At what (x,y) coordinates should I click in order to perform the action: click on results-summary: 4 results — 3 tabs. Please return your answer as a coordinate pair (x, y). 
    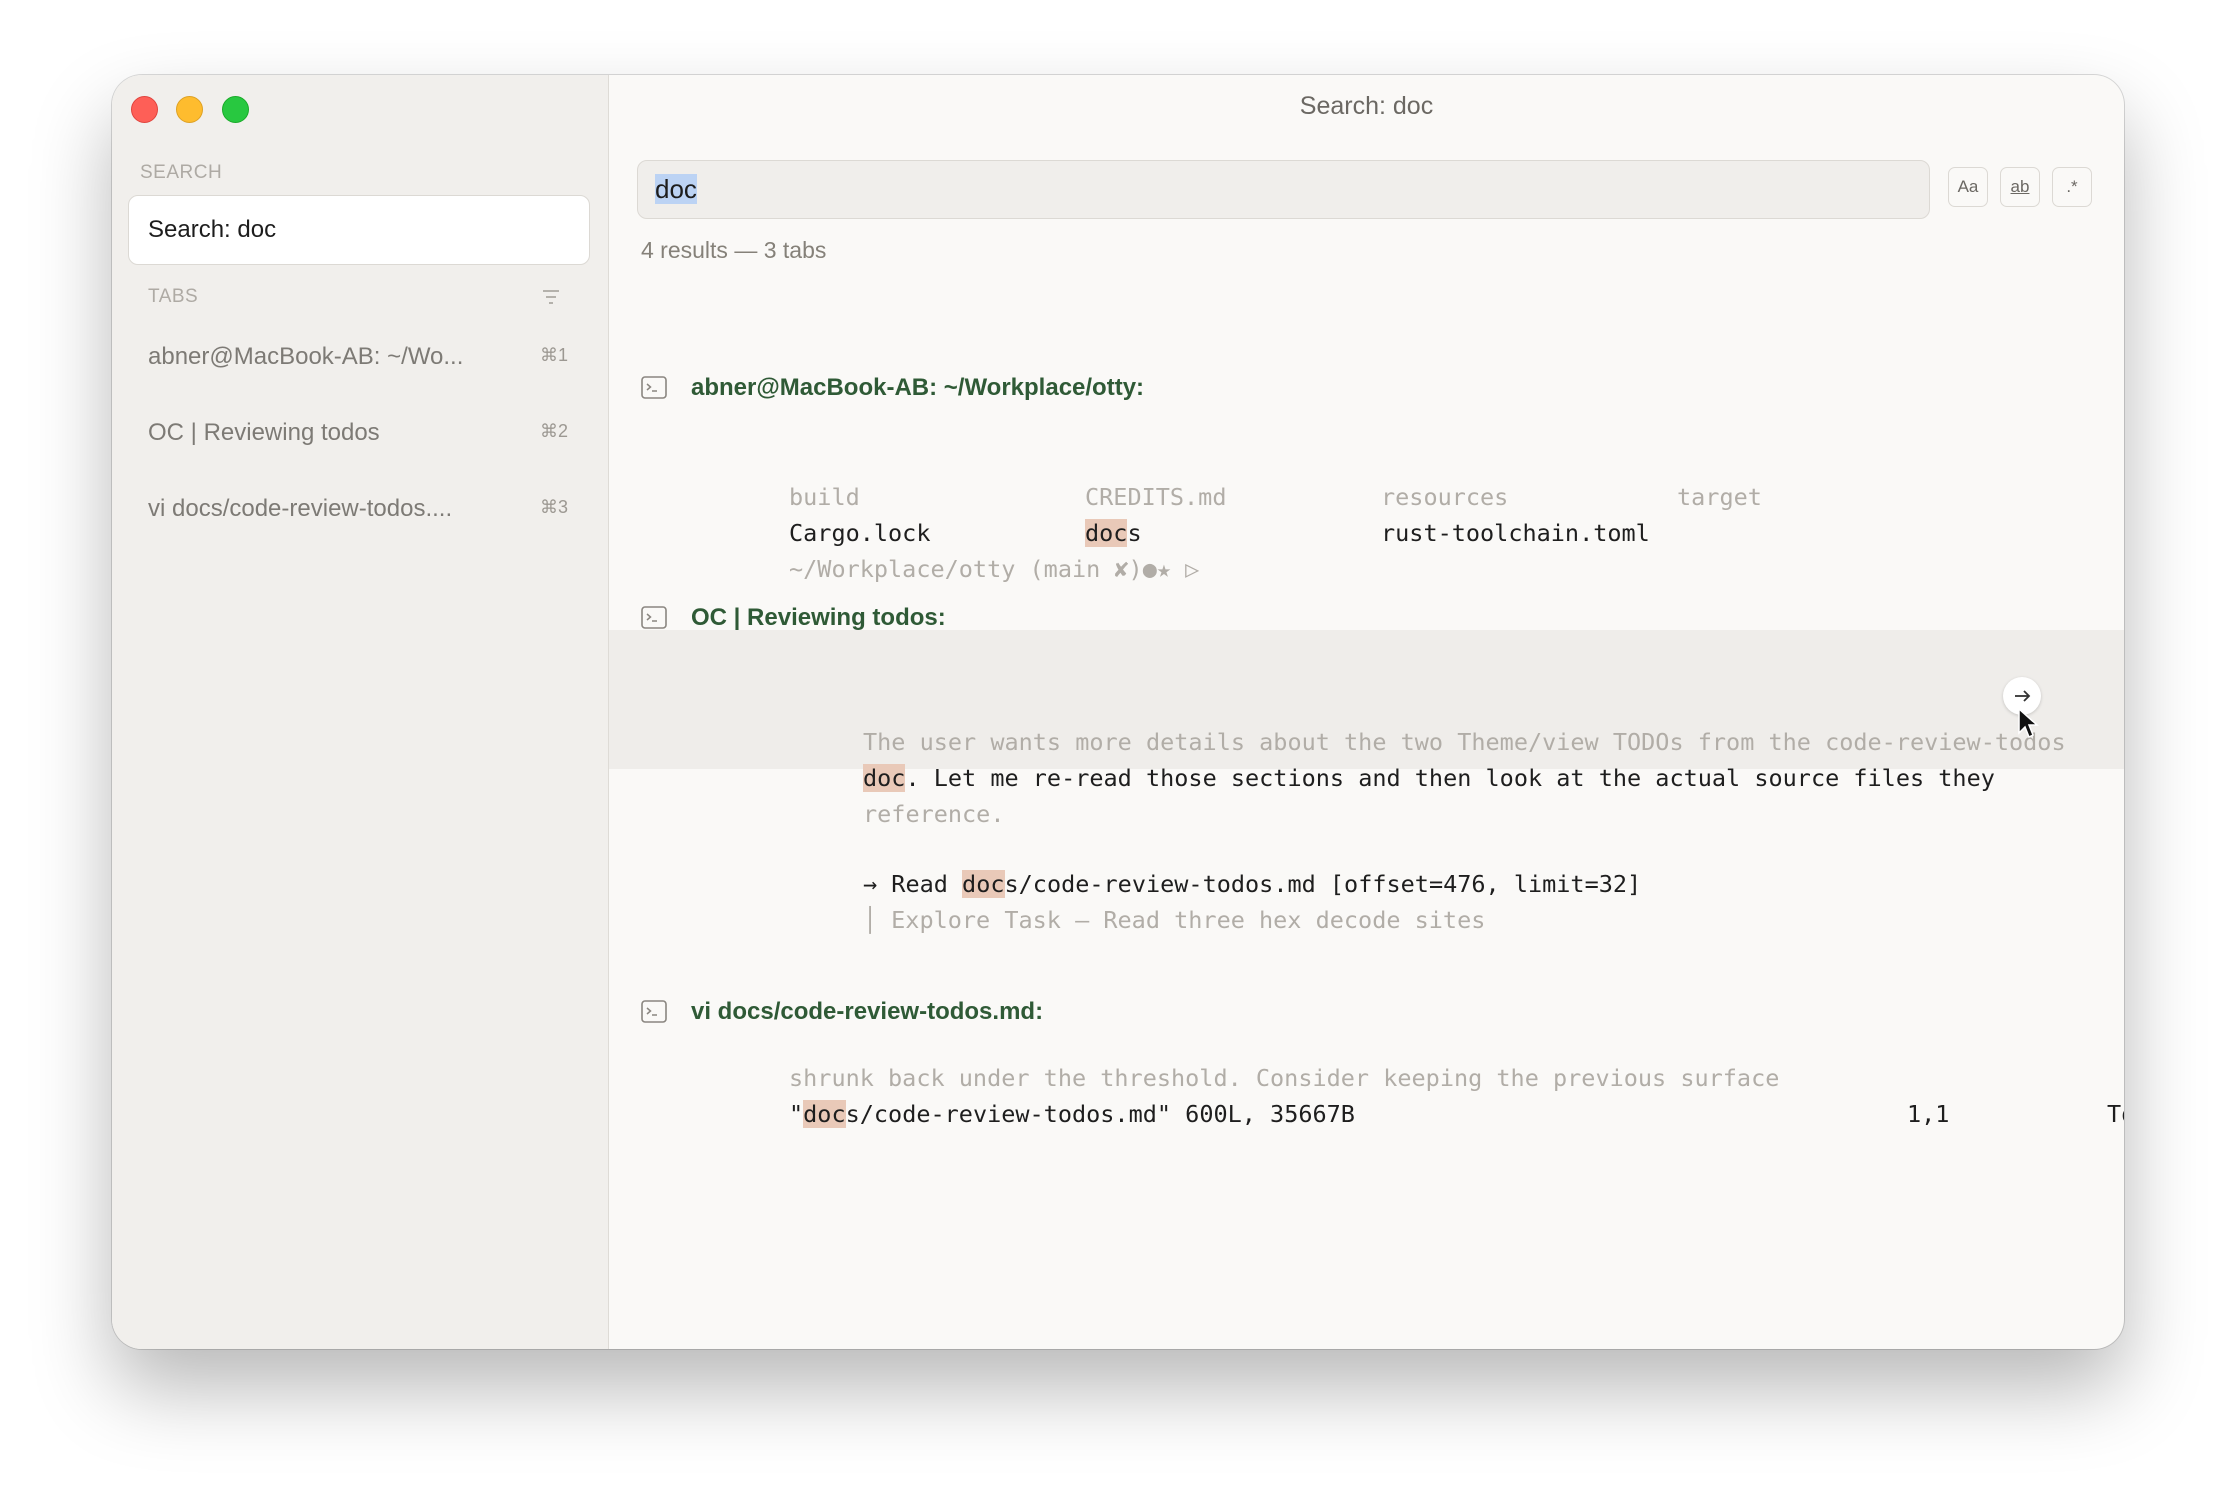
    Looking at the image, I should click on (734, 250).